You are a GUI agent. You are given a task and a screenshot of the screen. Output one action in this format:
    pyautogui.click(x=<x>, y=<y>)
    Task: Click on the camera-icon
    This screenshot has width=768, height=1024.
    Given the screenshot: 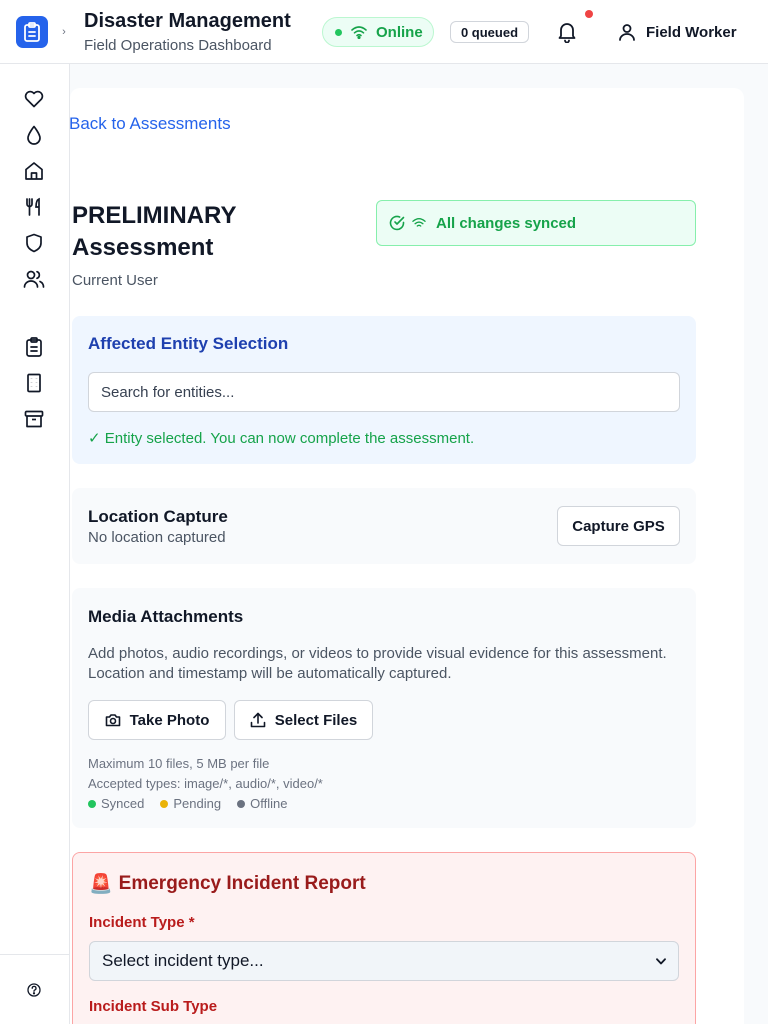 What is the action you would take?
    pyautogui.click(x=112, y=720)
    